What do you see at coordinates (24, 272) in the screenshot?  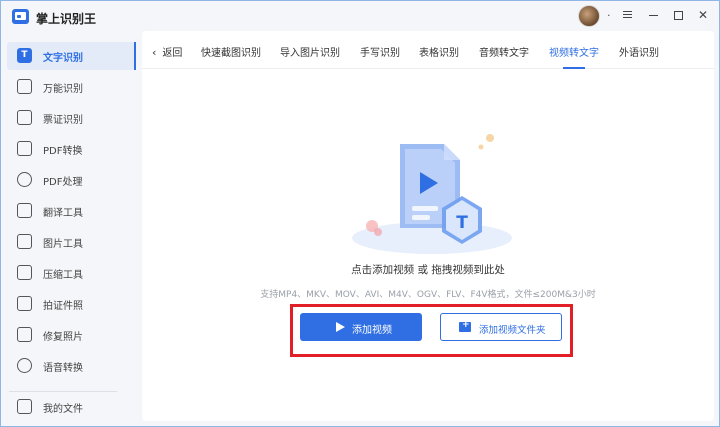 I see `compress-icon` at bounding box center [24, 272].